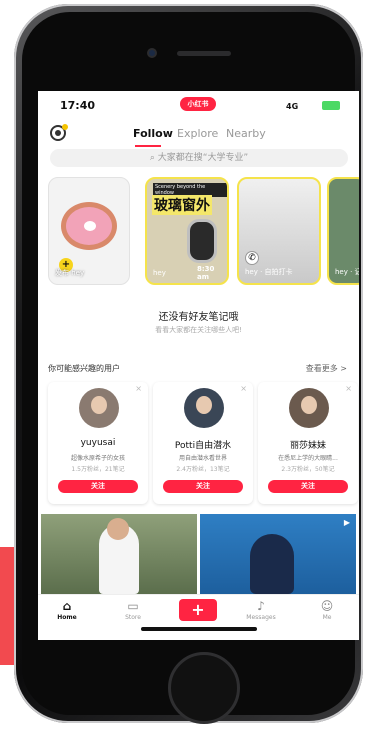 Image resolution: width=369 pixels, height=729 pixels. I want to click on user-stats: 2.4万粉丝，13笔记, so click(203, 469).